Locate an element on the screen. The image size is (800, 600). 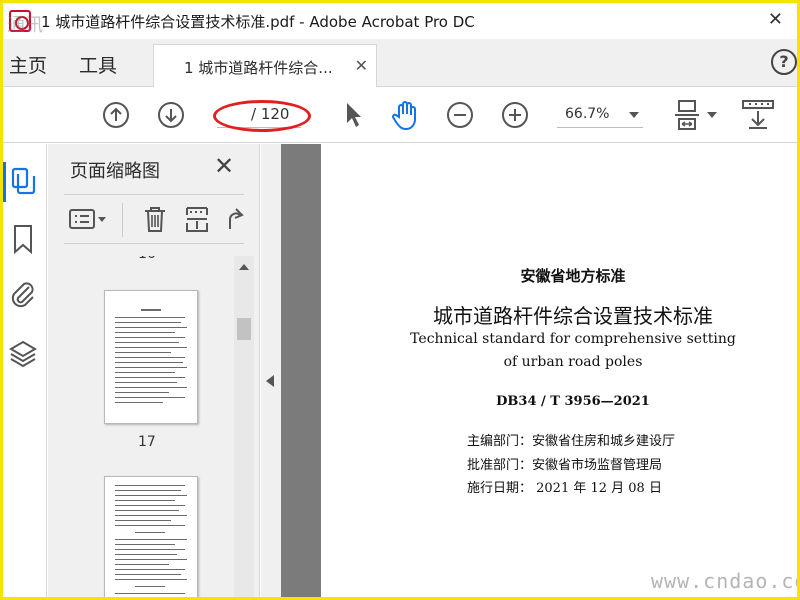
left-rail is located at coordinates (25, 370).